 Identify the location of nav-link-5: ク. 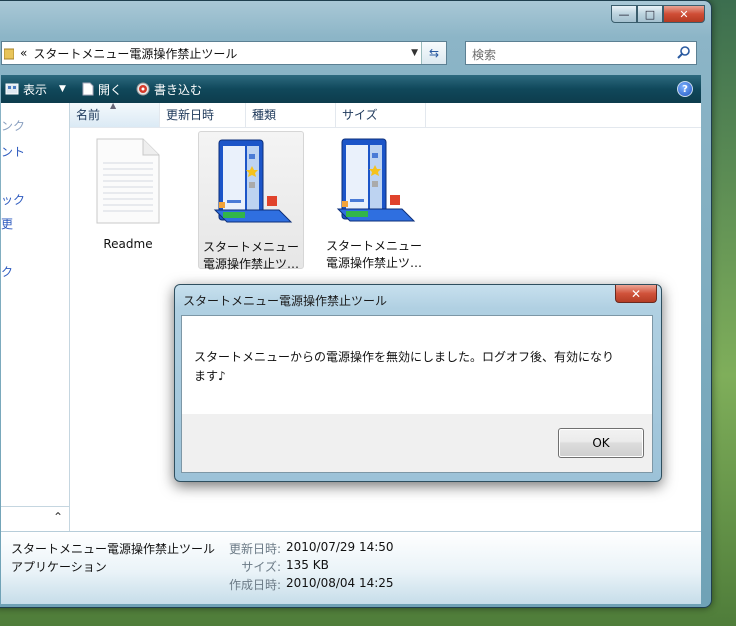
(7, 271).